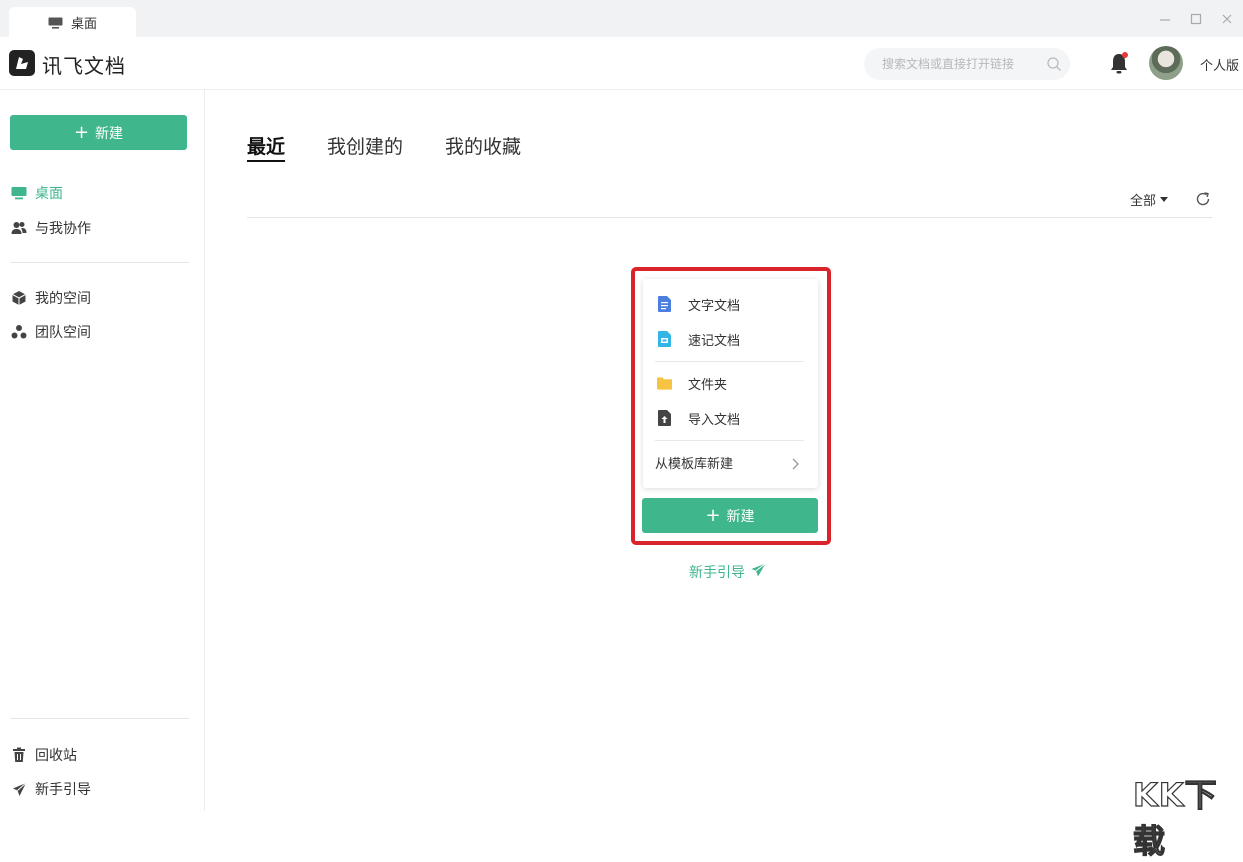 This screenshot has height=862, width=1243. What do you see at coordinates (1165, 19) in the screenshot?
I see `minimize-icon` at bounding box center [1165, 19].